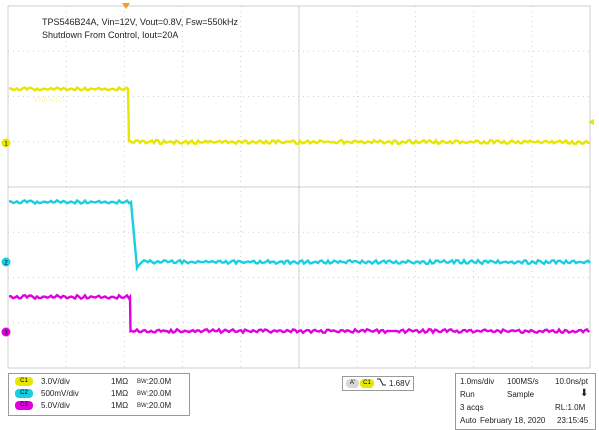  What do you see at coordinates (467, 394) in the screenshot?
I see `acquisition-state: Run` at bounding box center [467, 394].